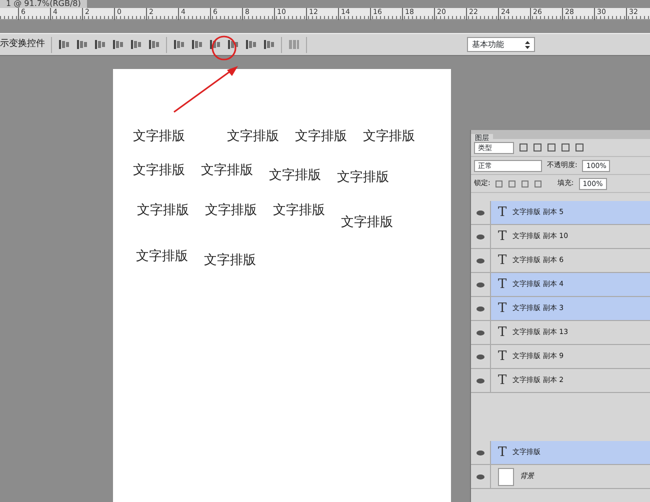 This screenshot has height=502, width=650. Describe the element at coordinates (224, 48) in the screenshot. I see `highlight-circle` at that location.